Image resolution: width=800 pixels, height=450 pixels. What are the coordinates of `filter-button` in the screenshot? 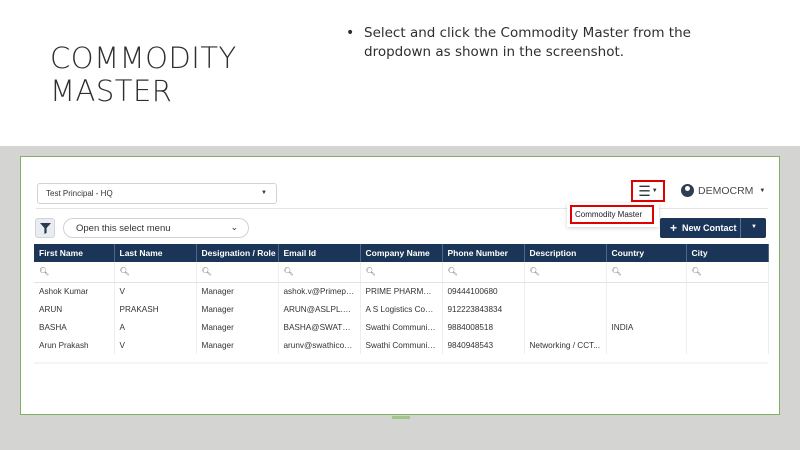 It's located at (45, 228).